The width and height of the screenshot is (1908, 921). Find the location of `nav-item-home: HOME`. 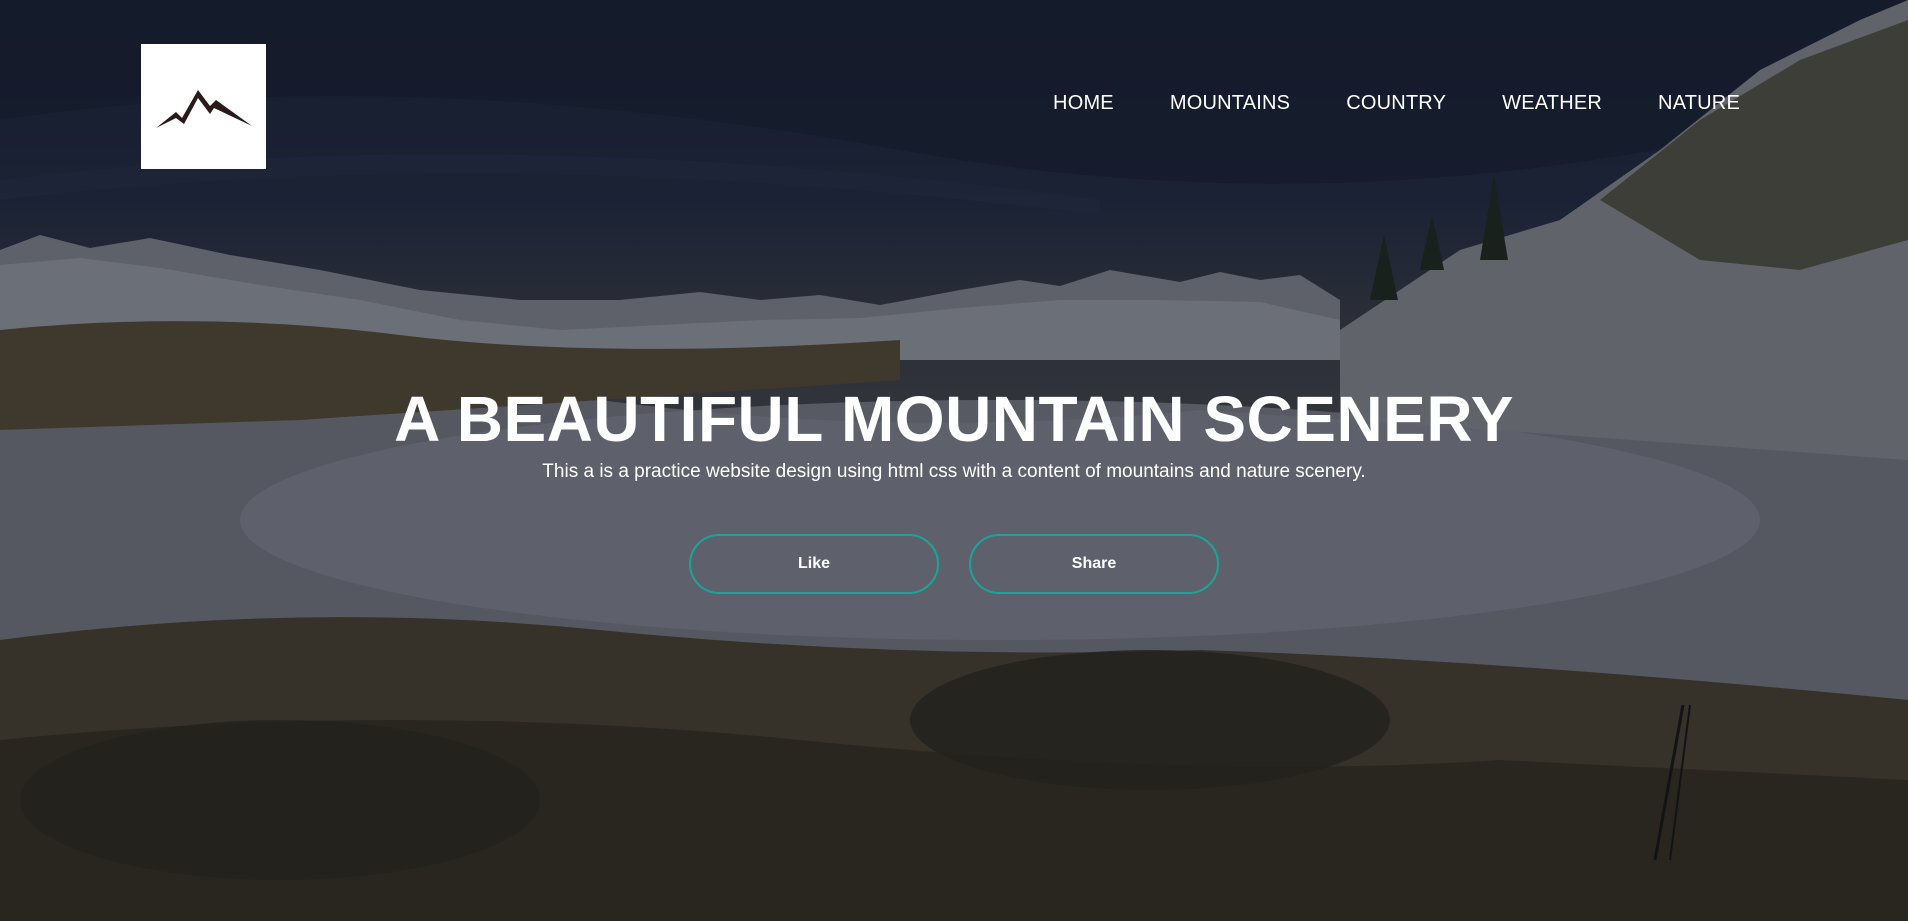

nav-item-home: HOME is located at coordinates (1083, 103).